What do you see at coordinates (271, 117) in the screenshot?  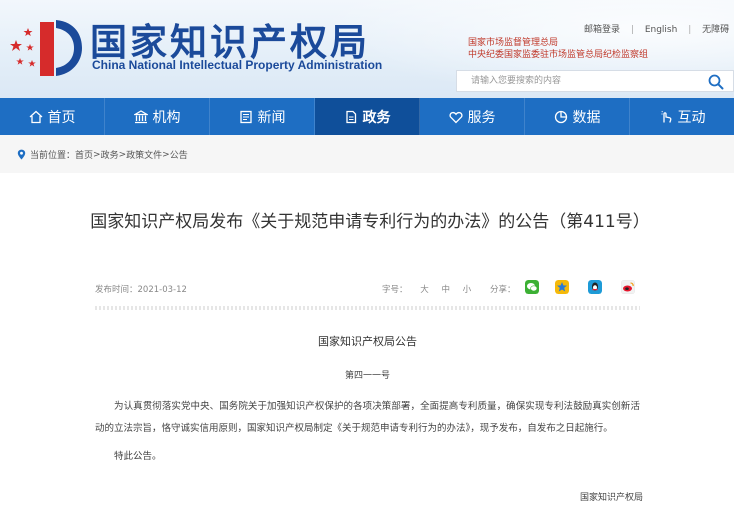 I see `nav-news-label: 新闻` at bounding box center [271, 117].